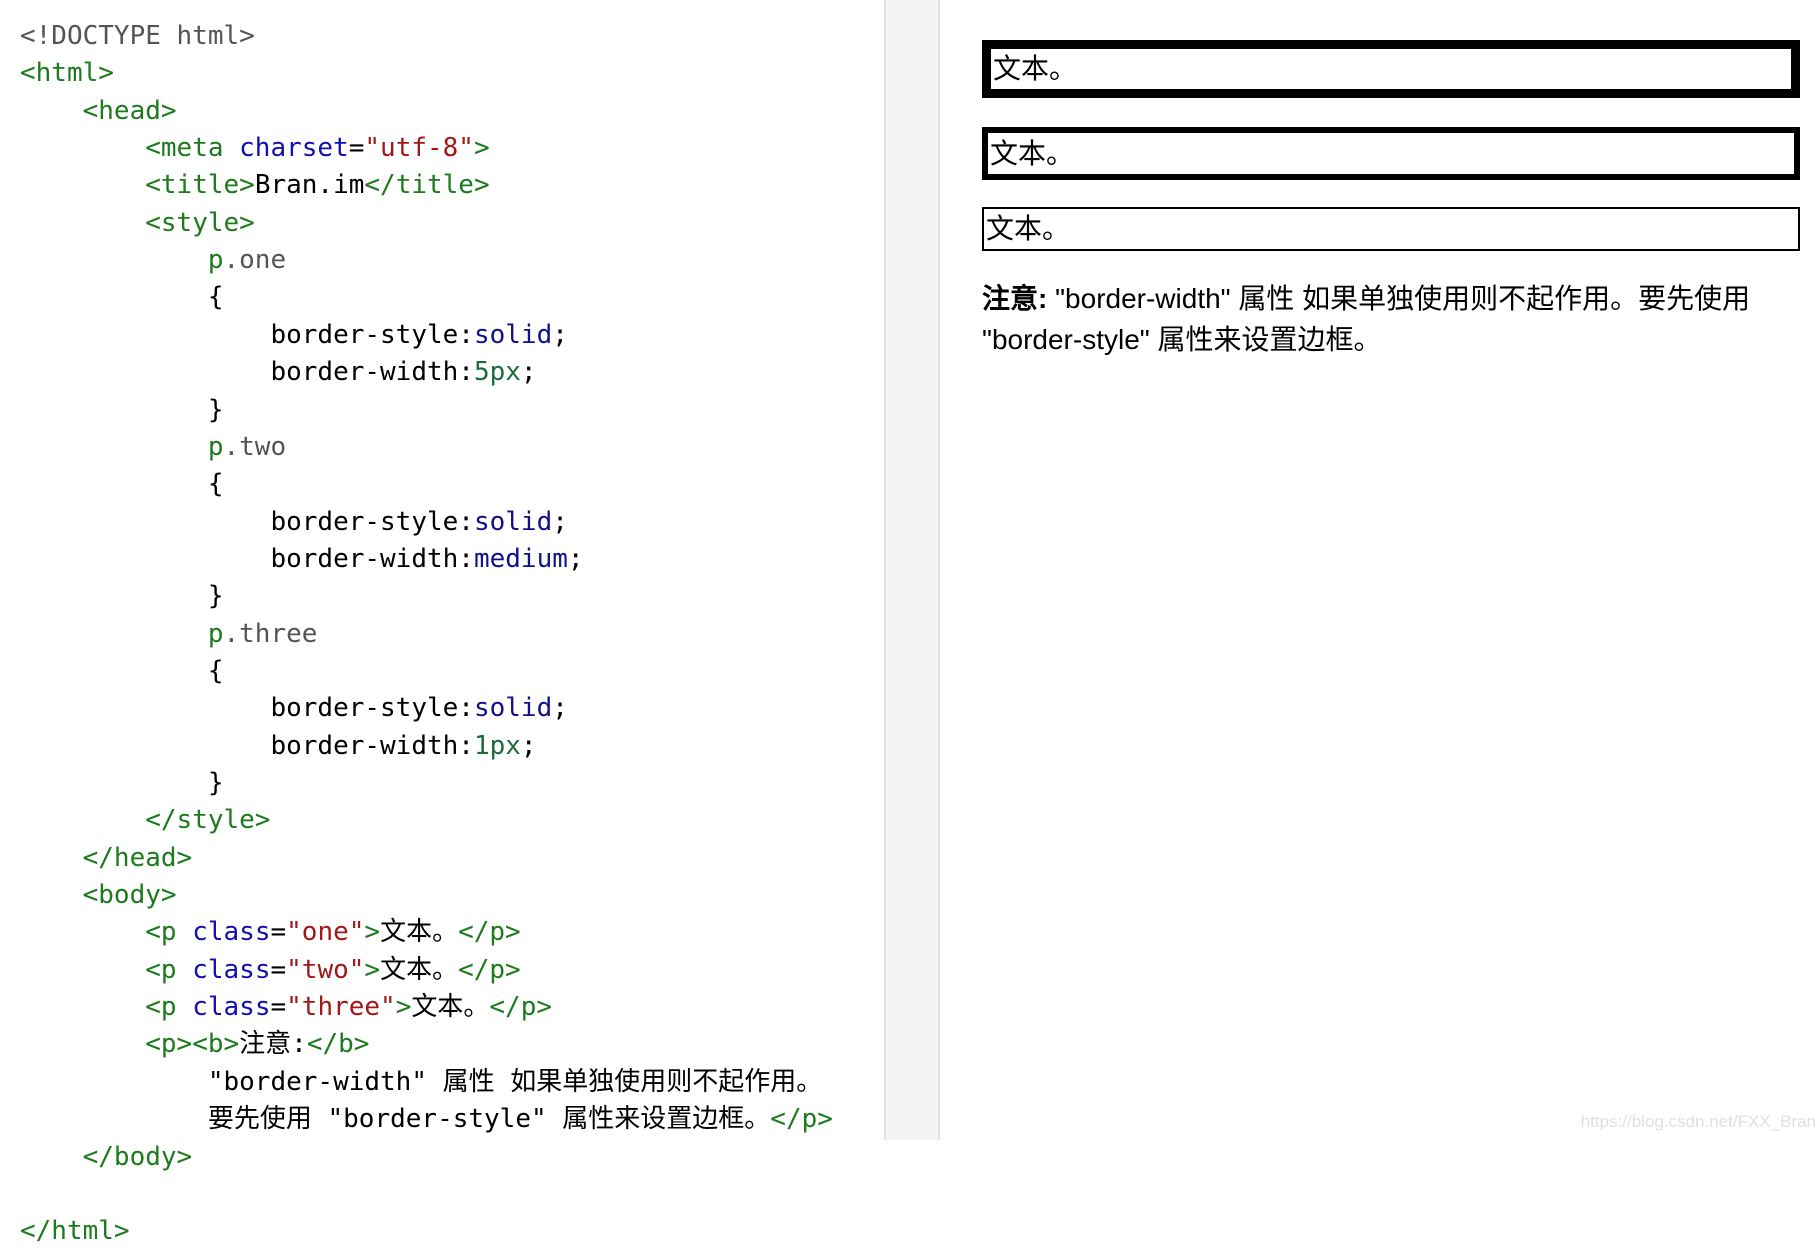  Describe the element at coordinates (1391, 229) in the screenshot. I see `paragraph-three: 文本。` at that location.